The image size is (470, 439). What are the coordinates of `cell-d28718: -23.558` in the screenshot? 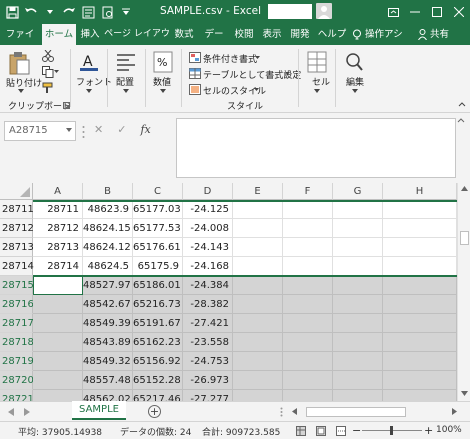 It's located at (208, 342).